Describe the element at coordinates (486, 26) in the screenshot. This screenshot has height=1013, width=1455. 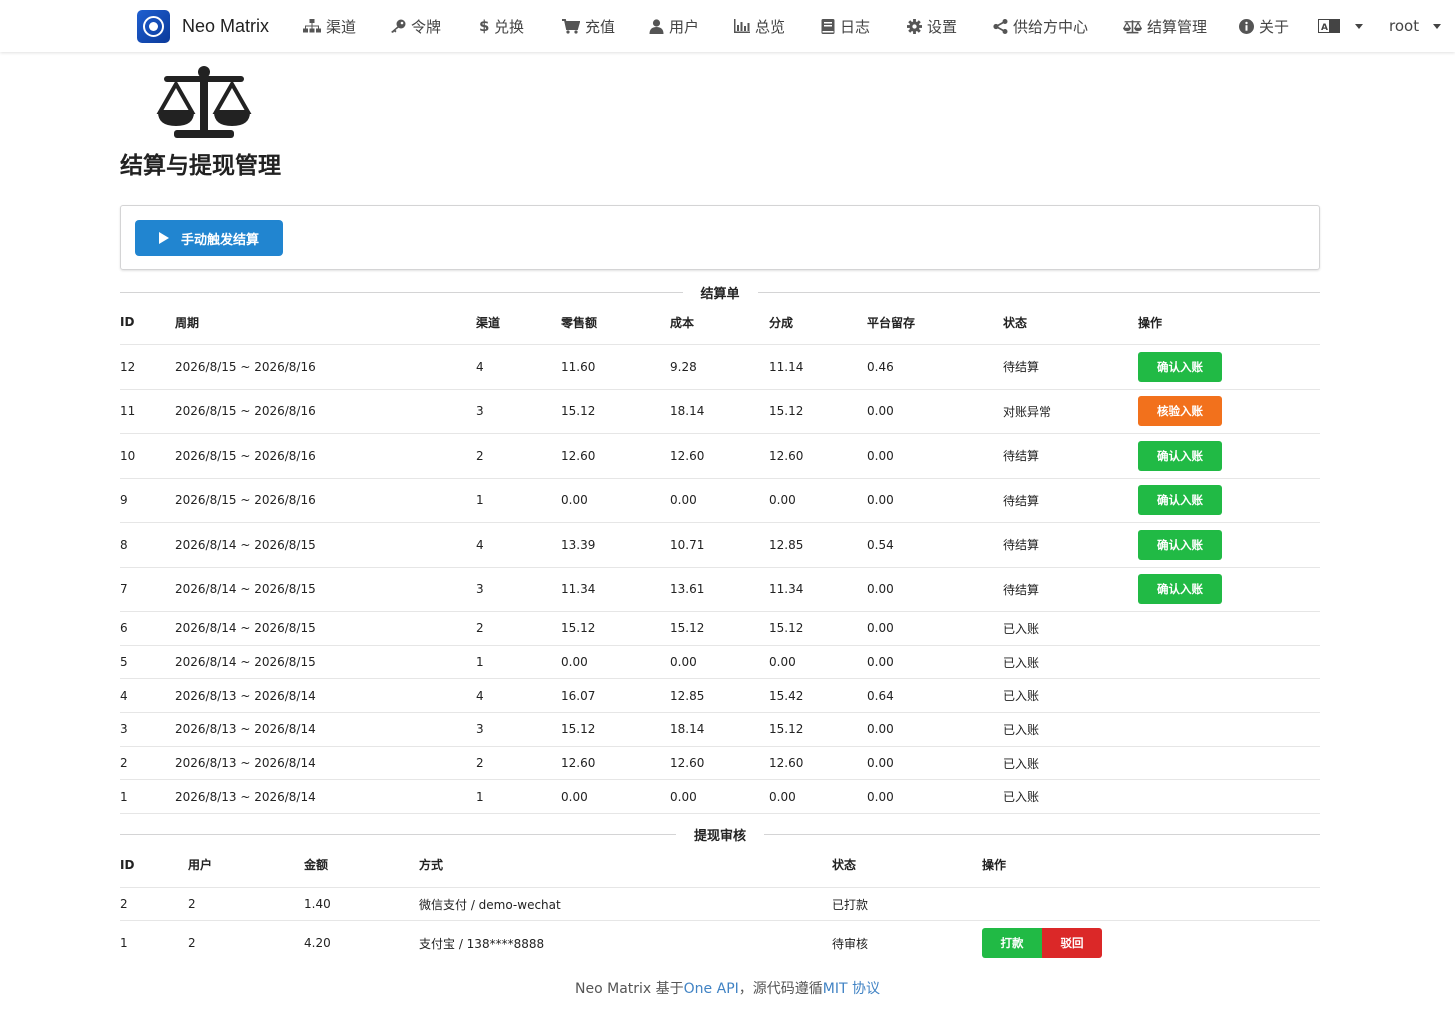
I see `dollar-icon: $` at that location.